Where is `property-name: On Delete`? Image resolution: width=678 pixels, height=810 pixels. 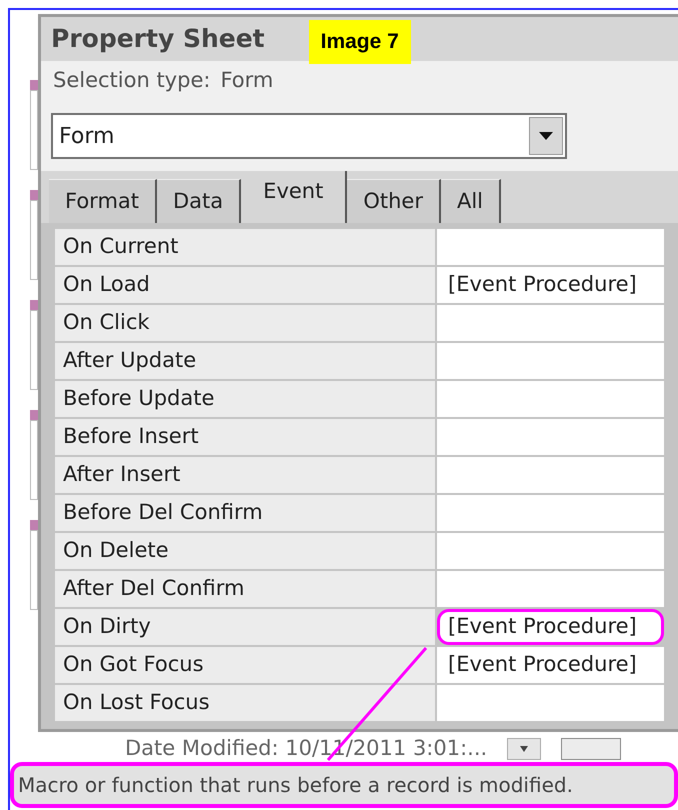 property-name: On Delete is located at coordinates (245, 551).